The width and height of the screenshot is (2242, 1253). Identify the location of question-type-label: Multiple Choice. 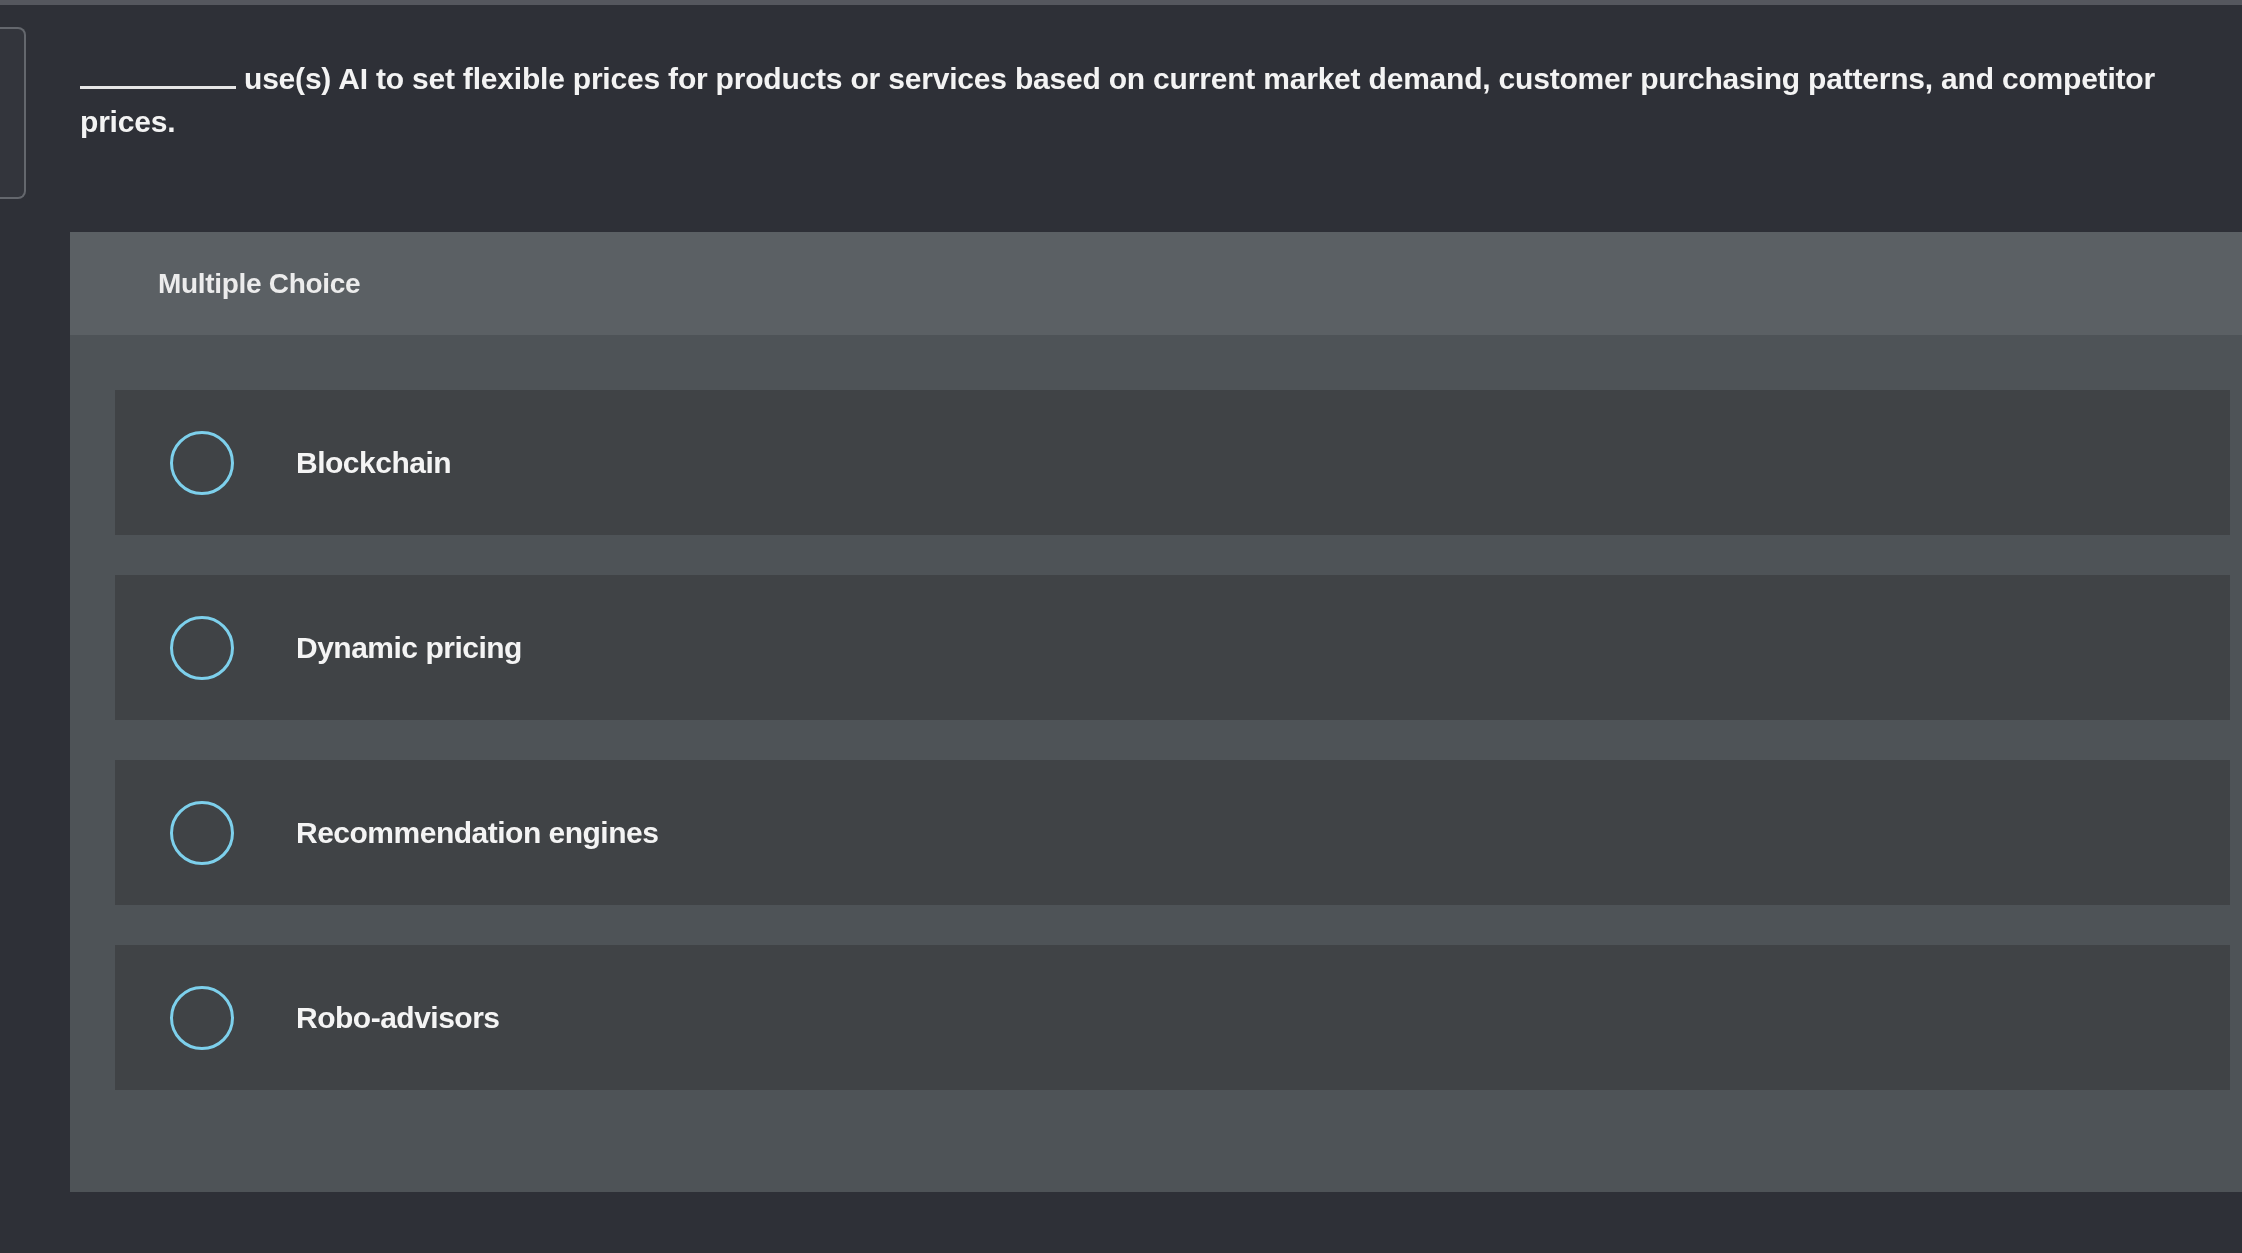
(259, 283).